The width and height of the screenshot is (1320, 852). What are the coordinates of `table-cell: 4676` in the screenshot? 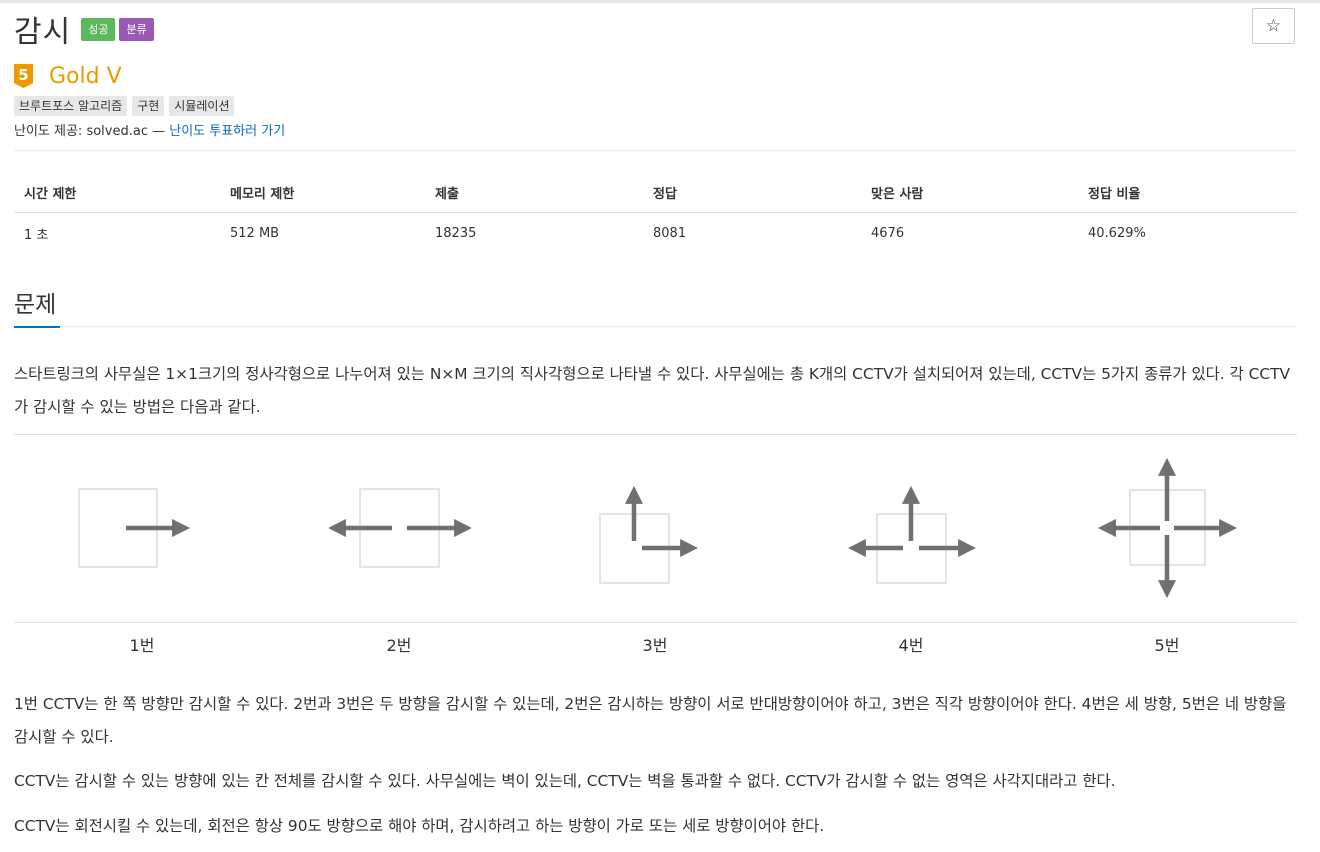 It's located at (888, 233).